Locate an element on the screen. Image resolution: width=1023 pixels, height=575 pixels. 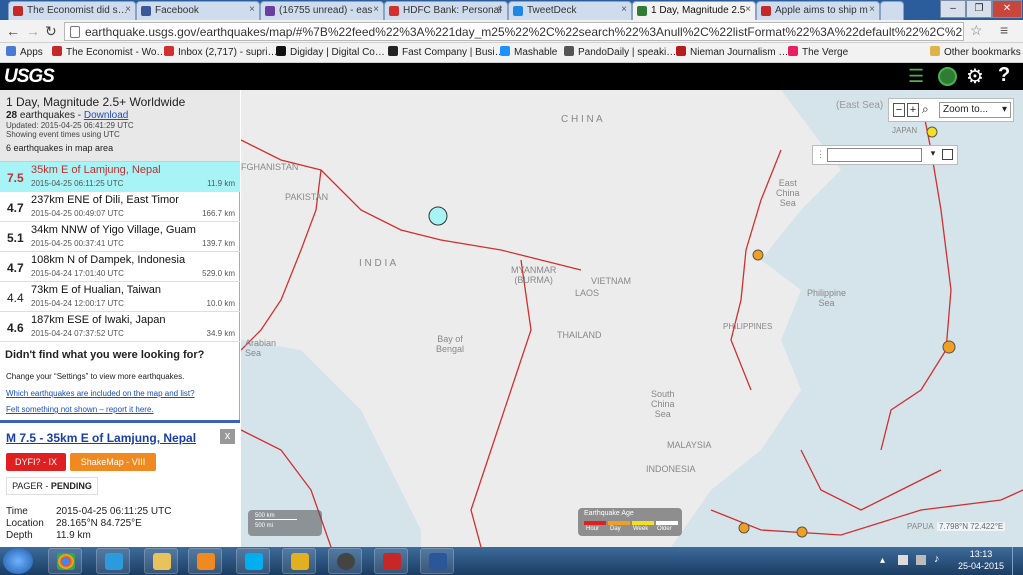
pager-button: PAGER - PENDING is located at coordinates (52, 486).